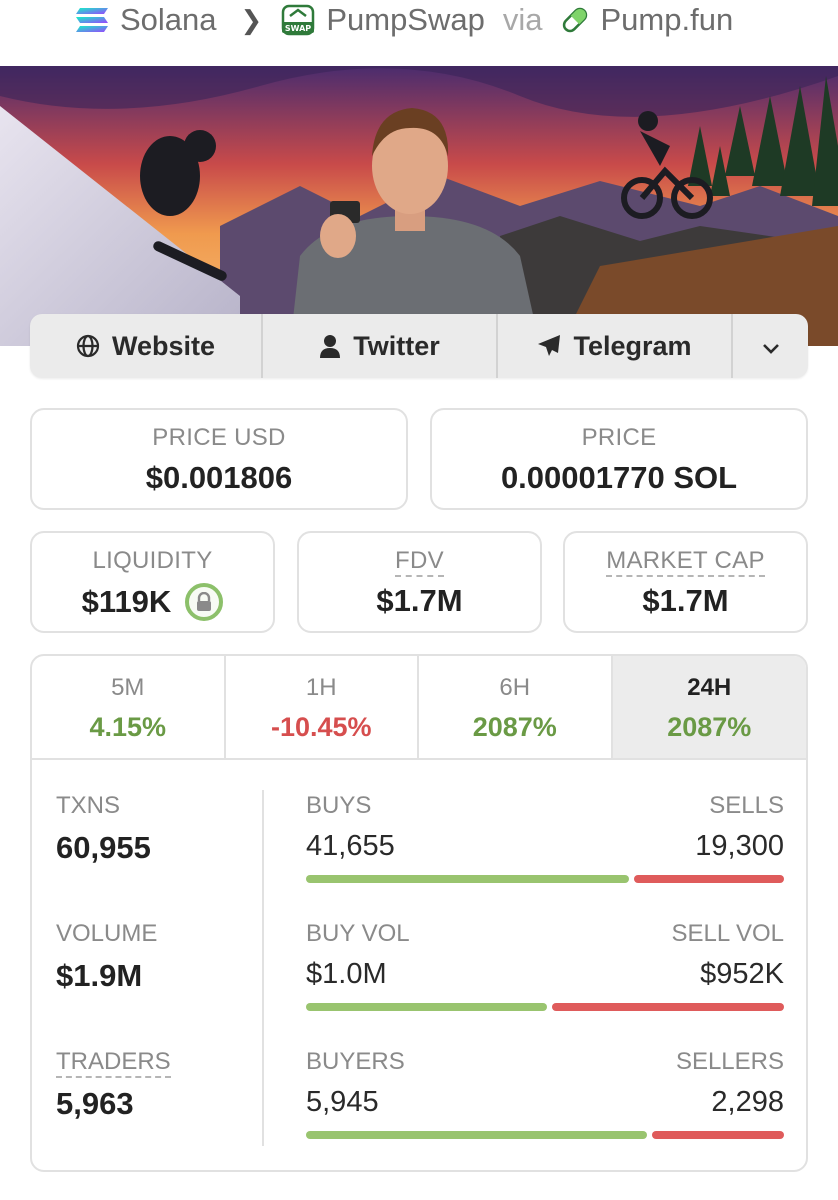 The width and height of the screenshot is (838, 1200). What do you see at coordinates (467, 879) in the screenshot?
I see `buys-bar` at bounding box center [467, 879].